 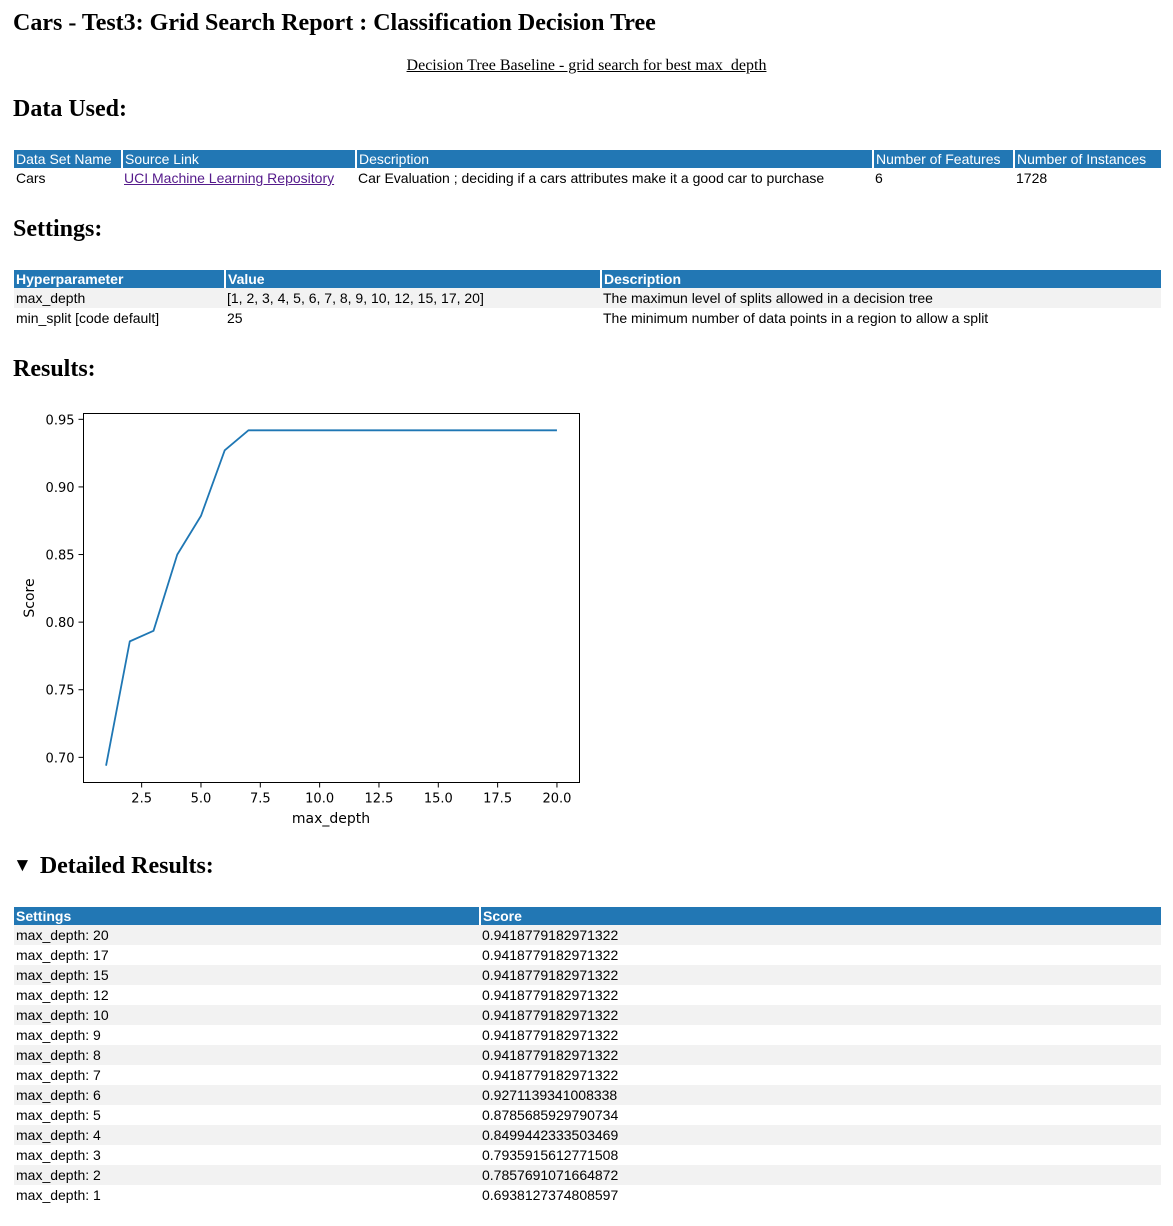 What do you see at coordinates (88, 318) in the screenshot?
I see `param-cell: min_split [code default]` at bounding box center [88, 318].